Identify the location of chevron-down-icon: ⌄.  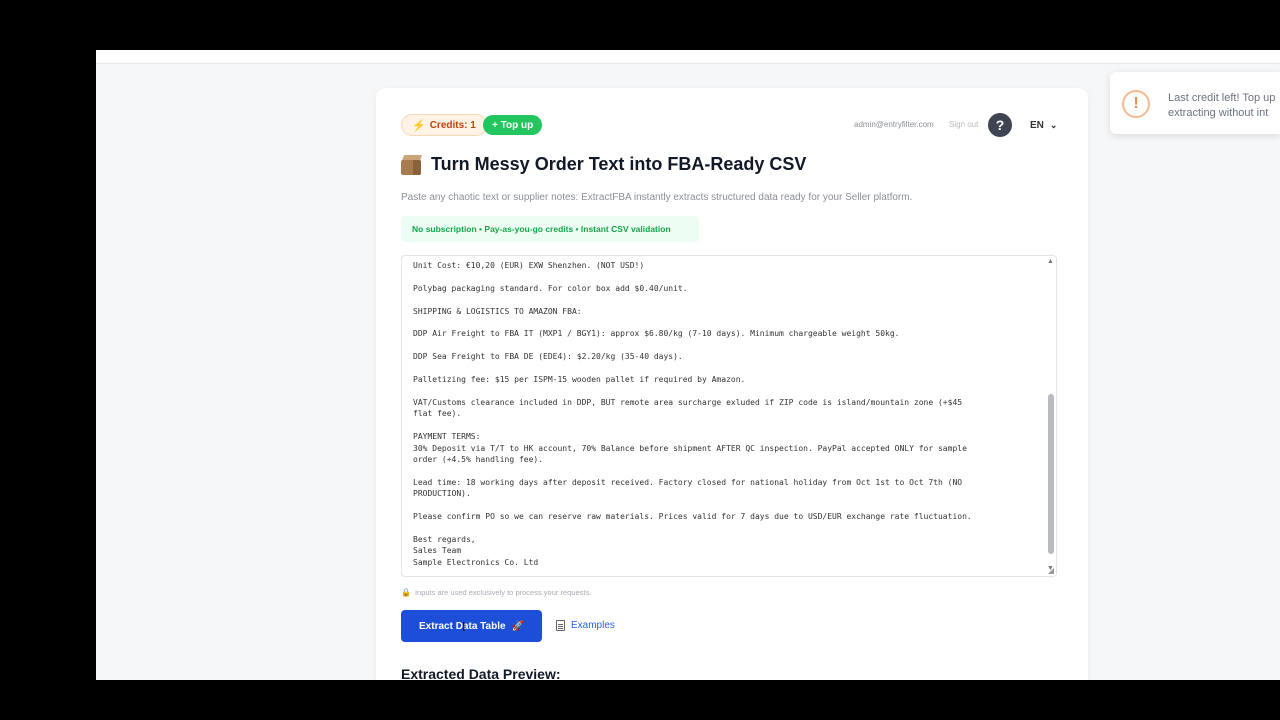
(1053, 124).